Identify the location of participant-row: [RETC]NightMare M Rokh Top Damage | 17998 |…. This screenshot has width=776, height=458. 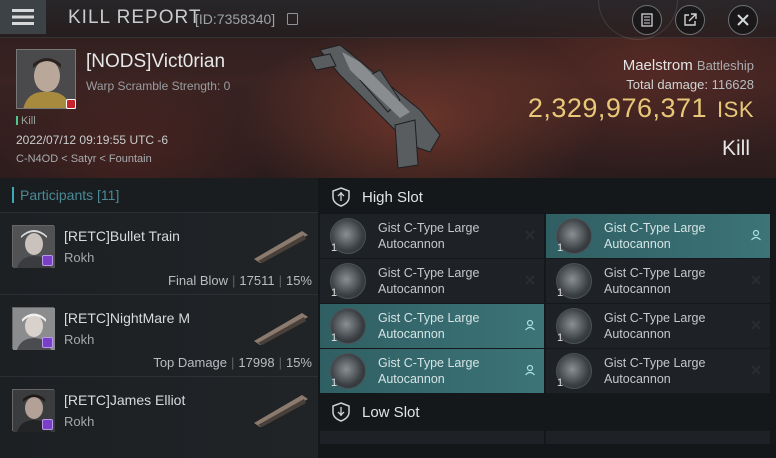
(159, 335).